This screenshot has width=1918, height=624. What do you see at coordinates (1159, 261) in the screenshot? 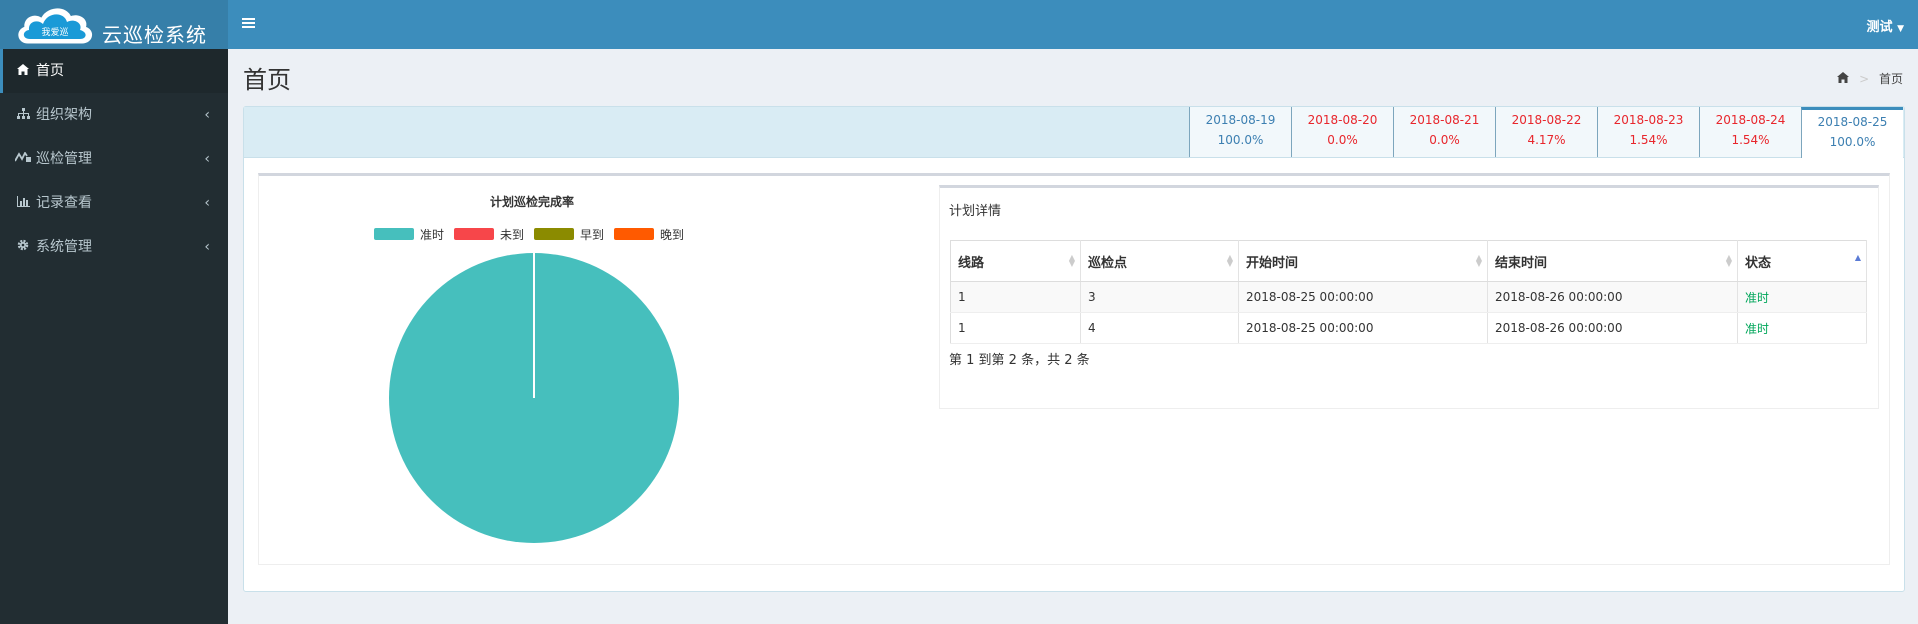
I see `column-header-checkpoint: 巡检点 ▲ ▼` at bounding box center [1159, 261].